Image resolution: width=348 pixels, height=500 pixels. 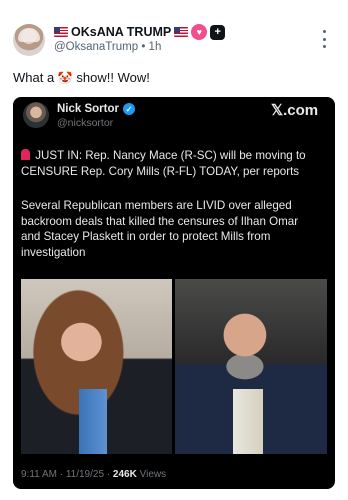 I want to click on quoted-author-avatar, so click(x=36, y=115).